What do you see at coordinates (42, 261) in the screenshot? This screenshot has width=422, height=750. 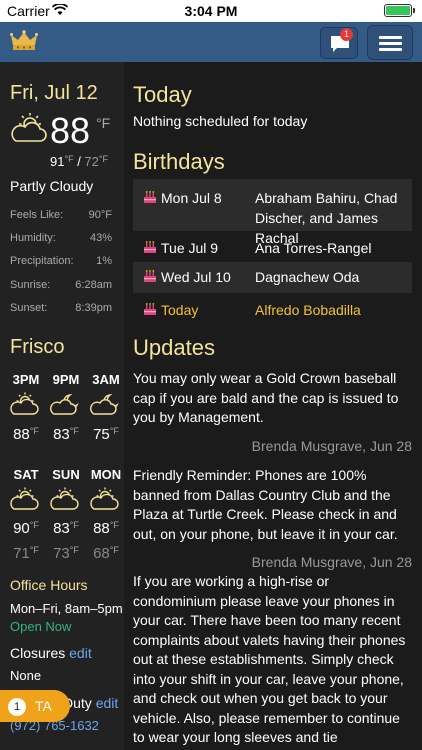 I see `precipitation-label: Precipitation:` at bounding box center [42, 261].